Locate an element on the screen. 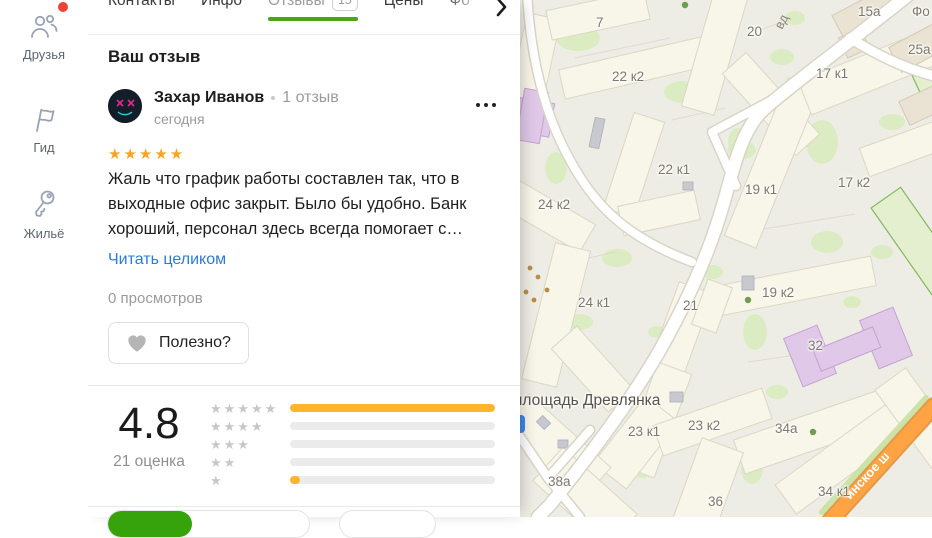 The width and height of the screenshot is (932, 538). distribution-row-2-stars: ★★ is located at coordinates (352, 462).